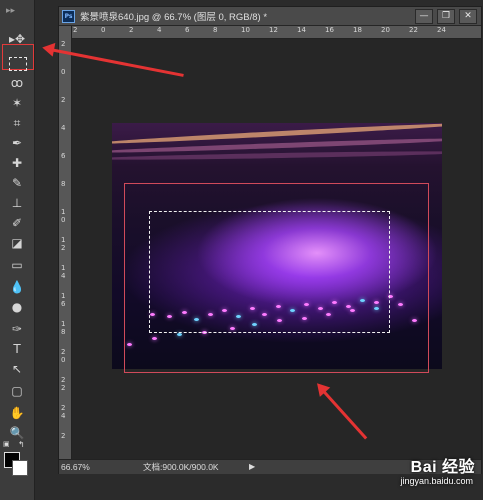 This screenshot has height=500, width=483. Describe the element at coordinates (301, 30) in the screenshot. I see `ruler-tick-label: 14` at that location.